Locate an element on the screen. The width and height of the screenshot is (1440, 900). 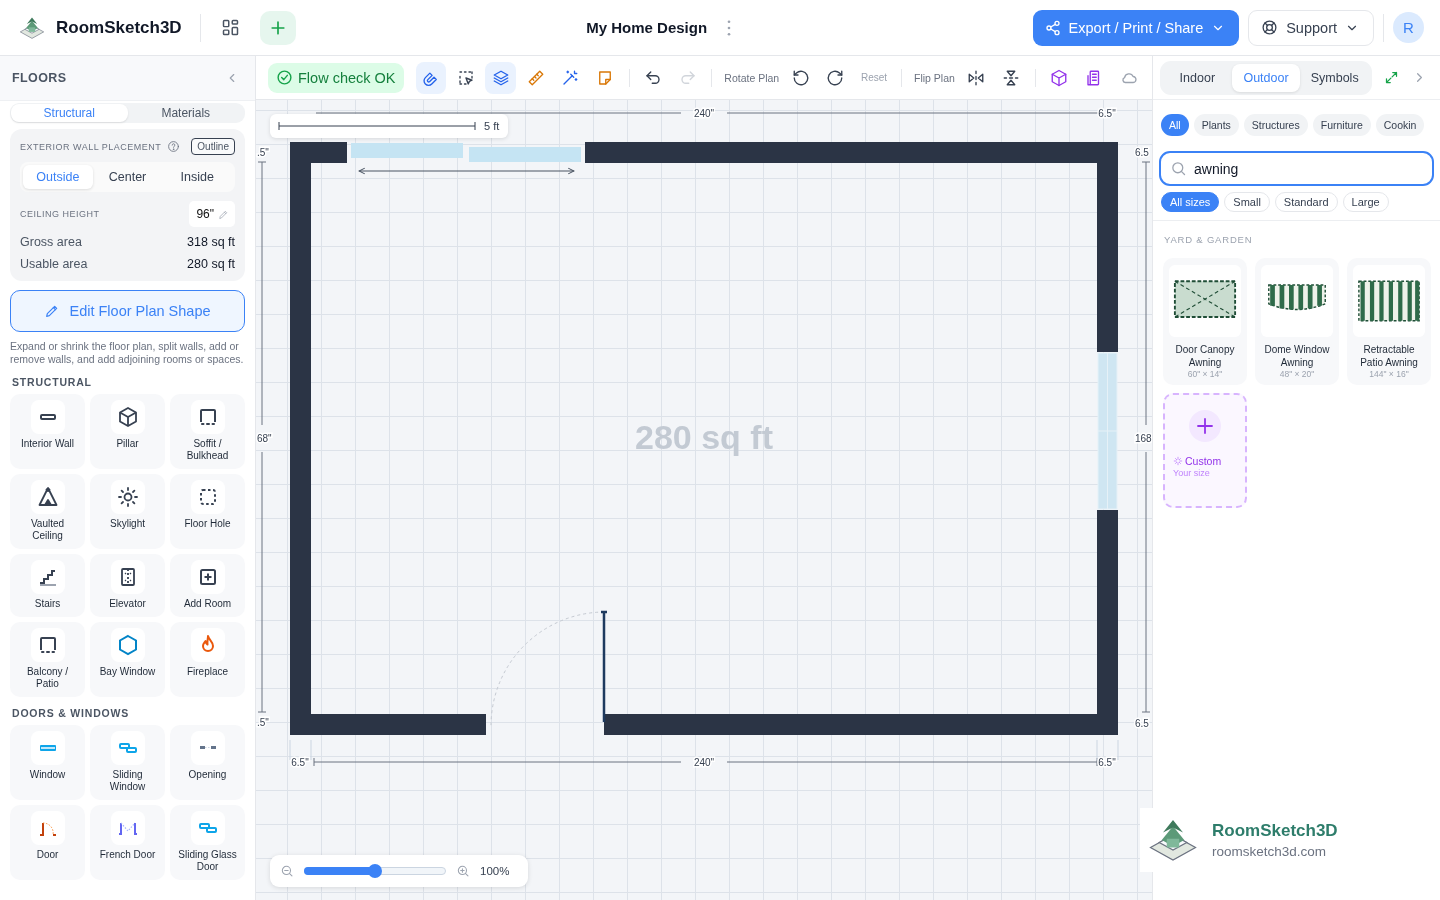
slider-thumb is located at coordinates (375, 871).